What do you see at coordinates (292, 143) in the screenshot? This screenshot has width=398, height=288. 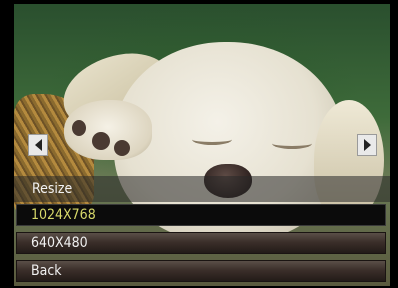 I see `puppy-eye-right` at bounding box center [292, 143].